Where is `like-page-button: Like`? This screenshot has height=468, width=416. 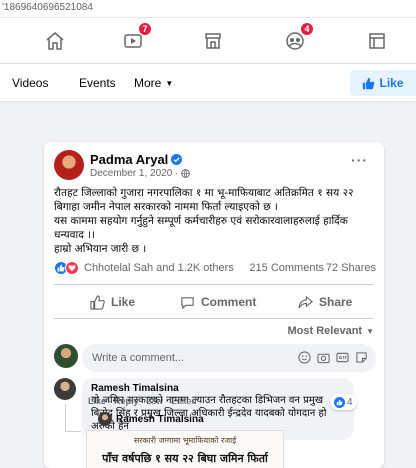
like-page-button: Like is located at coordinates (383, 83).